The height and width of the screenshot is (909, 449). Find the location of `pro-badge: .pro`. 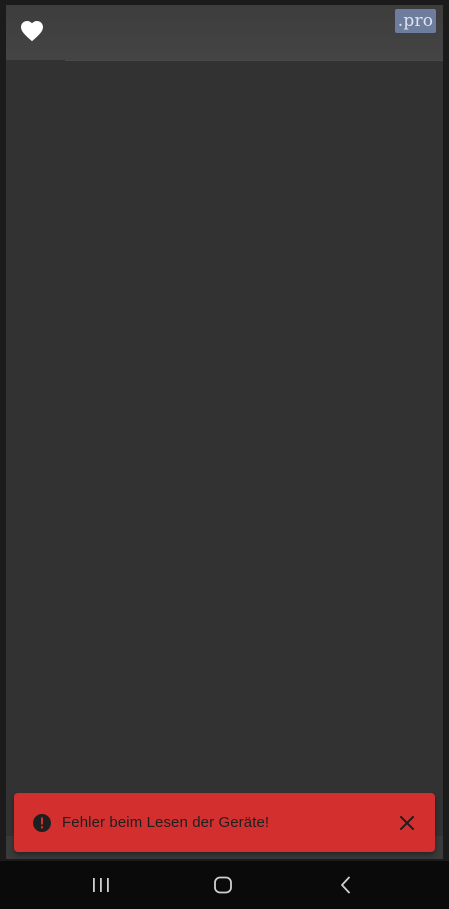

pro-badge: .pro is located at coordinates (415, 21).